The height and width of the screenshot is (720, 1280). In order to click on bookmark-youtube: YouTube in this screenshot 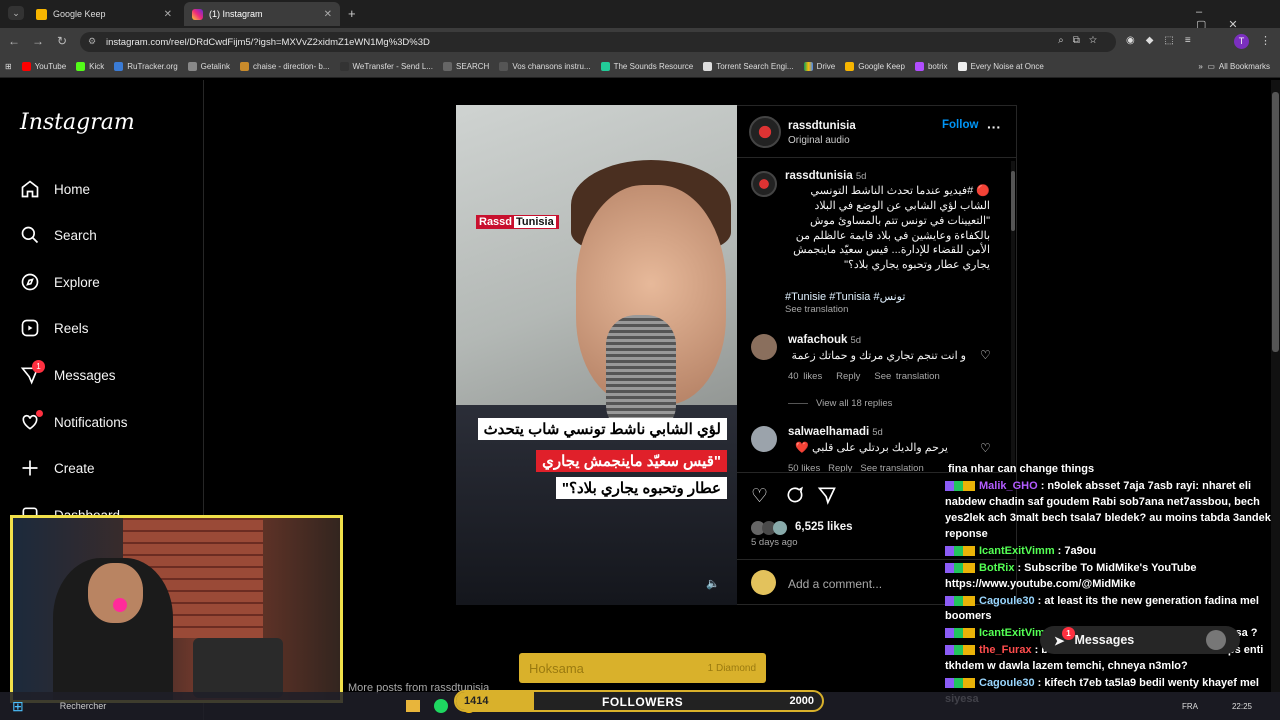, I will do `click(44, 66)`.